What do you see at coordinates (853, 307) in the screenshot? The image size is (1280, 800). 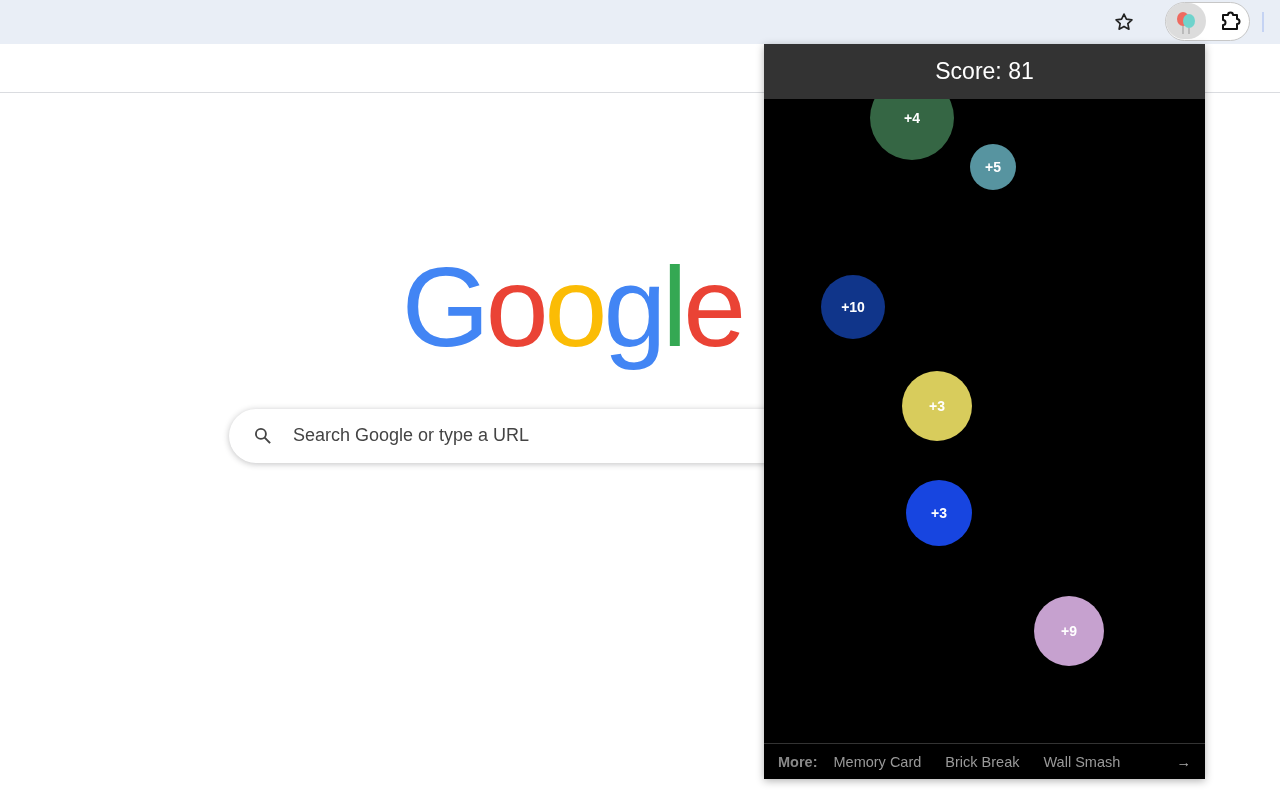 I see `bubble: +10` at bounding box center [853, 307].